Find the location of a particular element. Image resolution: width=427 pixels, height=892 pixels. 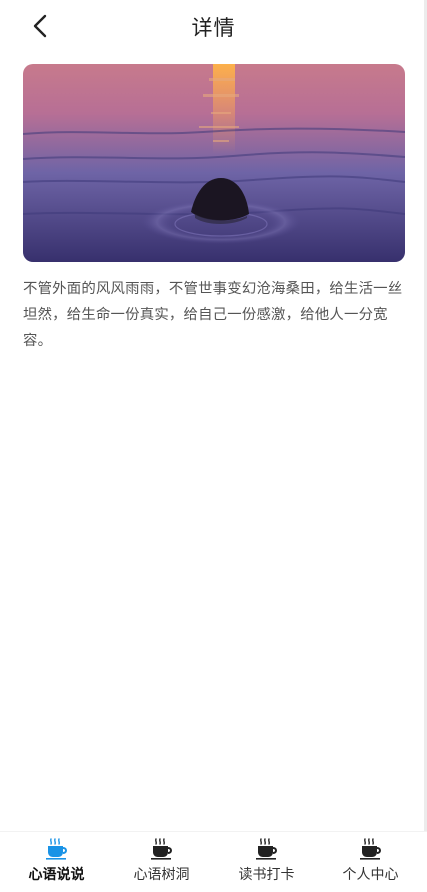

tab-mood-posts: 心语说说 is located at coordinates (56, 864).